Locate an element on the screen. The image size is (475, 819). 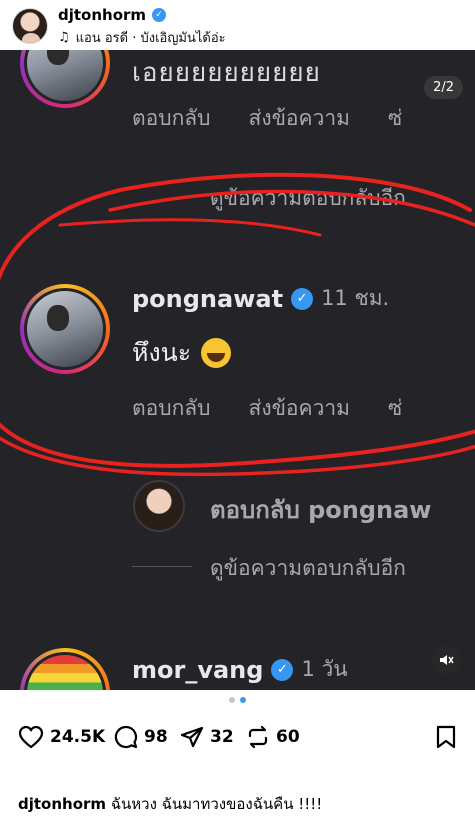
repost-icon is located at coordinates (258, 737).